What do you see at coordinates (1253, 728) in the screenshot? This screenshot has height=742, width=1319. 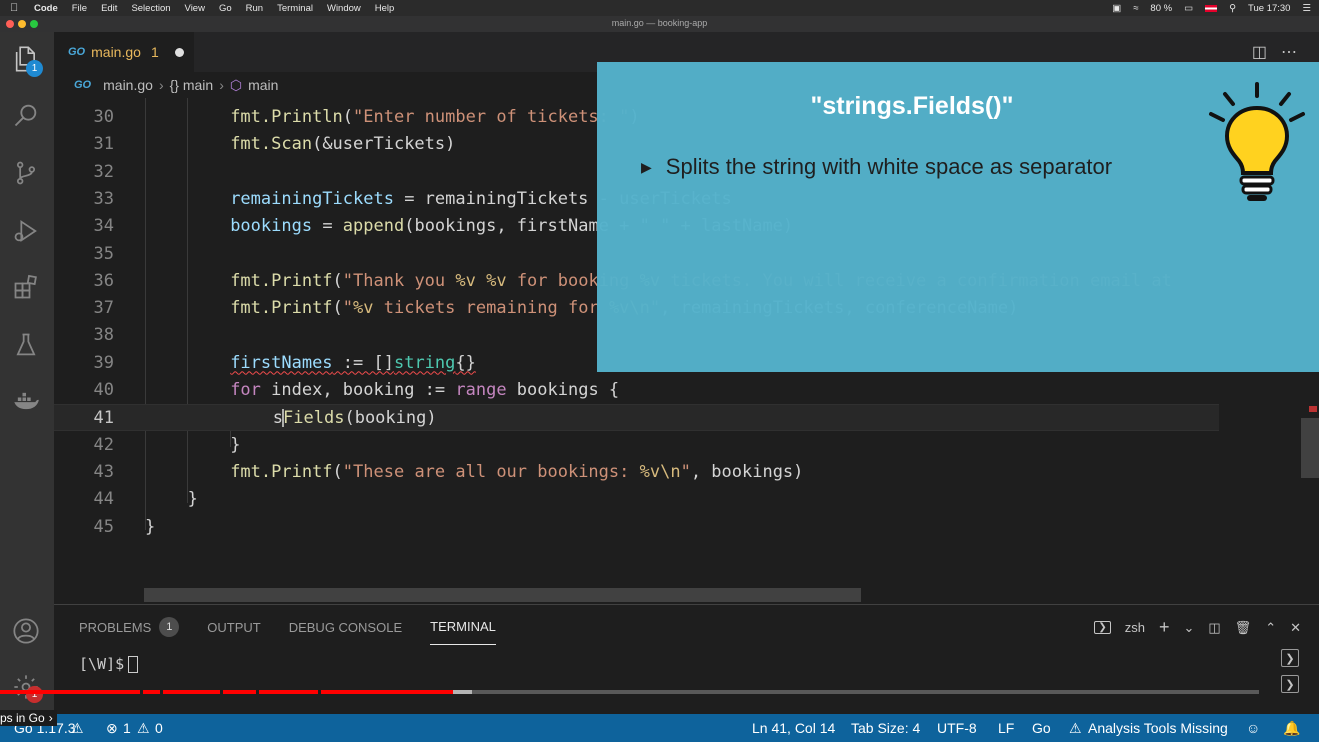 I see `feedback-icon: ☺` at bounding box center [1253, 728].